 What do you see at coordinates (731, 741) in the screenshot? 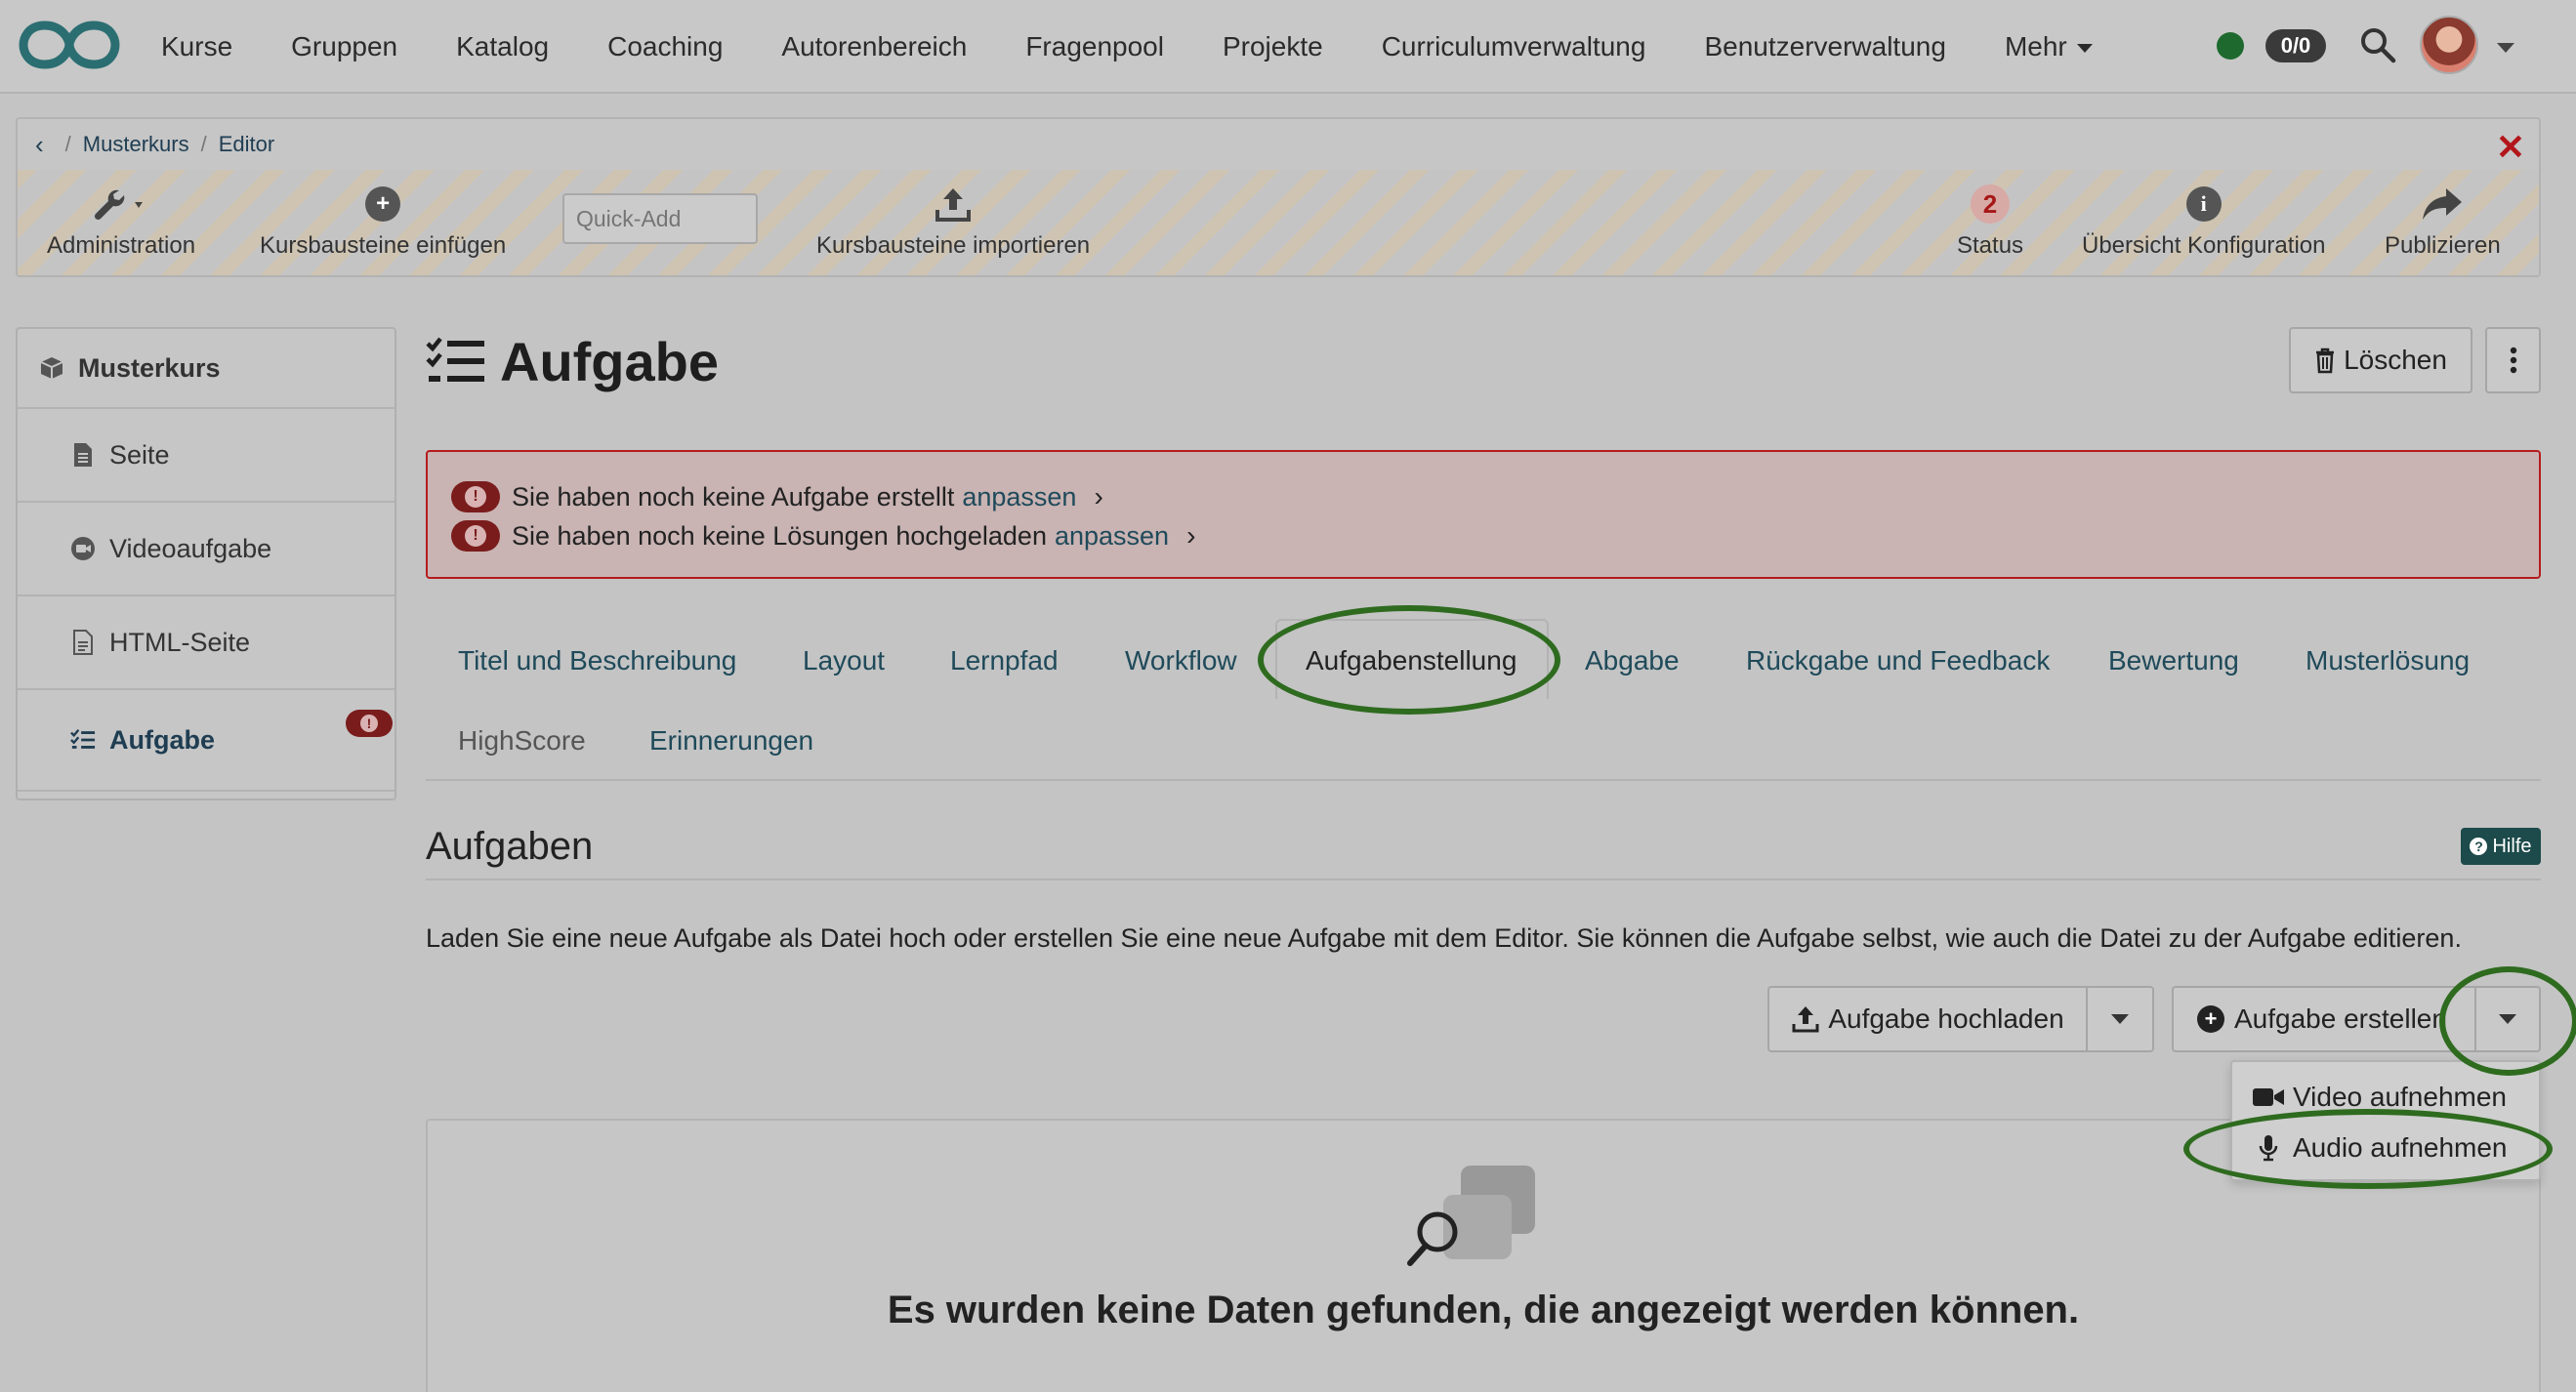
I see `tab-erinnerungen: Erinnerungen` at bounding box center [731, 741].